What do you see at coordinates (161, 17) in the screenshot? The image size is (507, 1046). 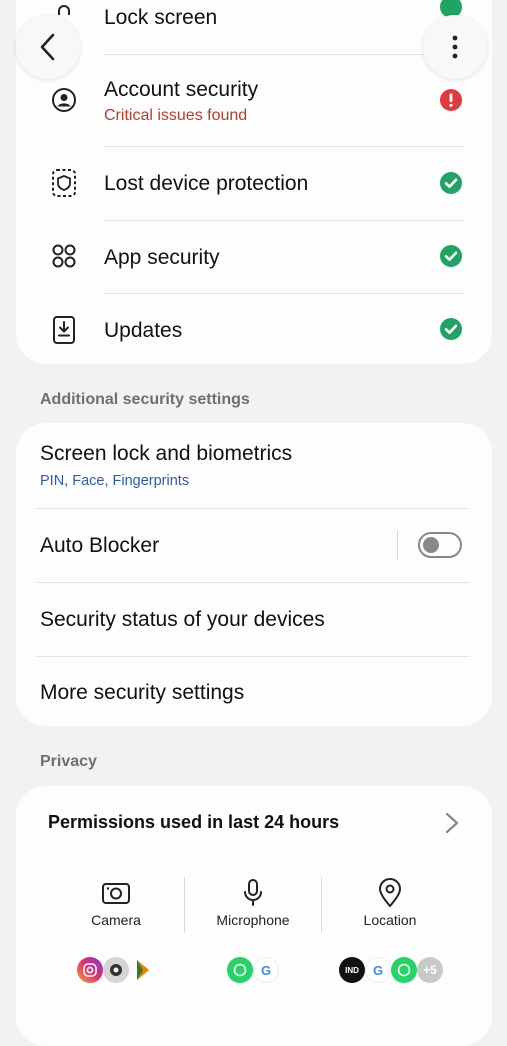 I see `lock-screen-label: Lock screen` at bounding box center [161, 17].